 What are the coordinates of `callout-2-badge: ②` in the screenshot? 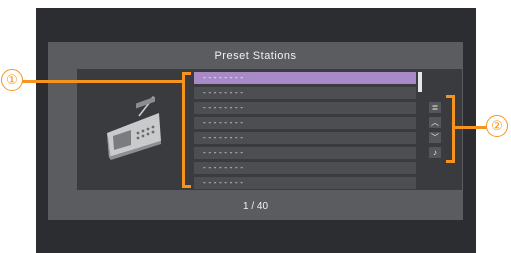 It's located at (497, 126).